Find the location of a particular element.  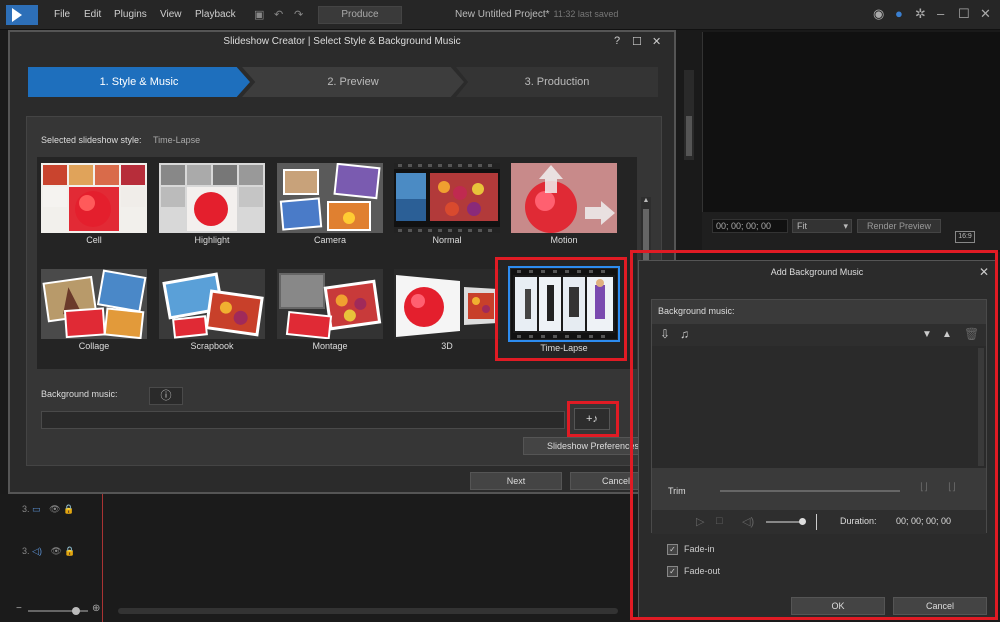

project-name: New Untitled Project* is located at coordinates (502, 14).